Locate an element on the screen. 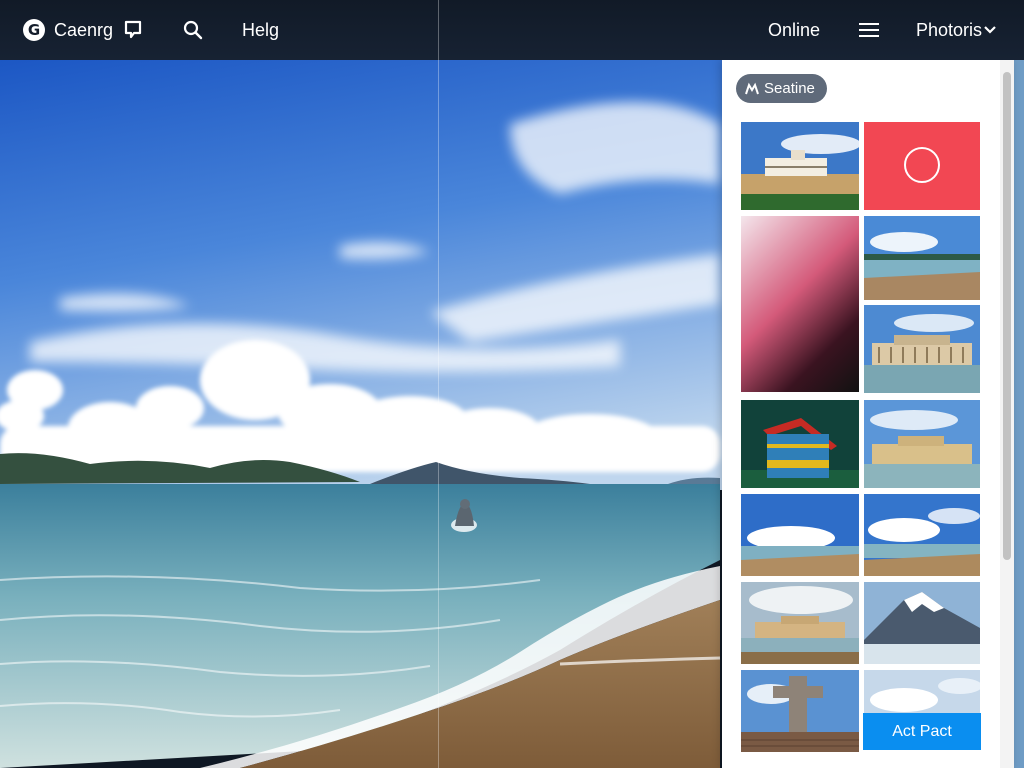  hamburger-menu-icon is located at coordinates (869, 30).